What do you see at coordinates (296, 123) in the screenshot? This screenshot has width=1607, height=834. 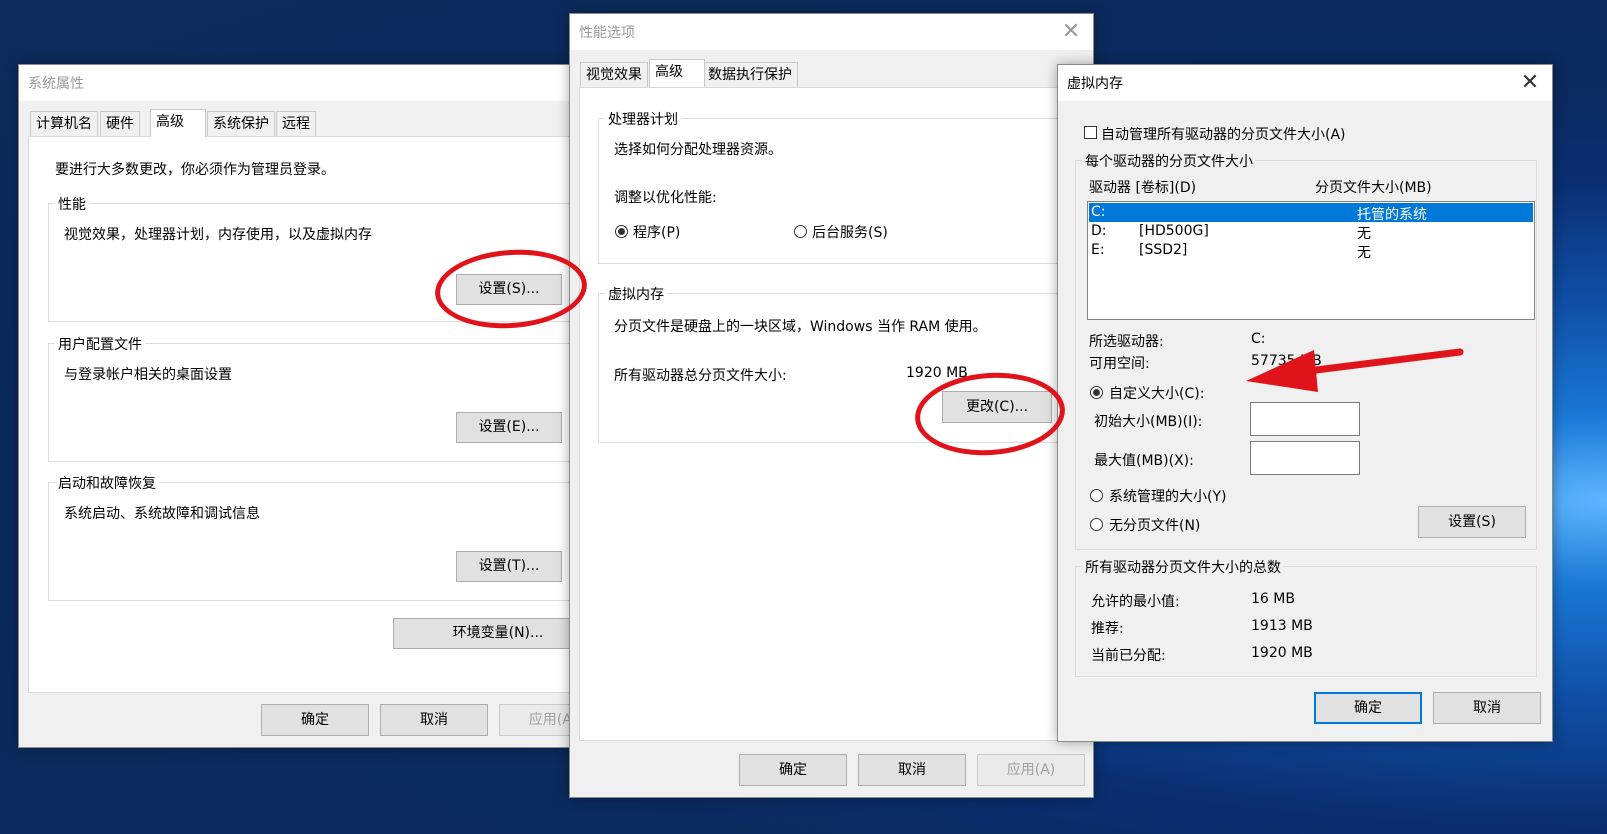 I see `tab-remote: 远程` at bounding box center [296, 123].